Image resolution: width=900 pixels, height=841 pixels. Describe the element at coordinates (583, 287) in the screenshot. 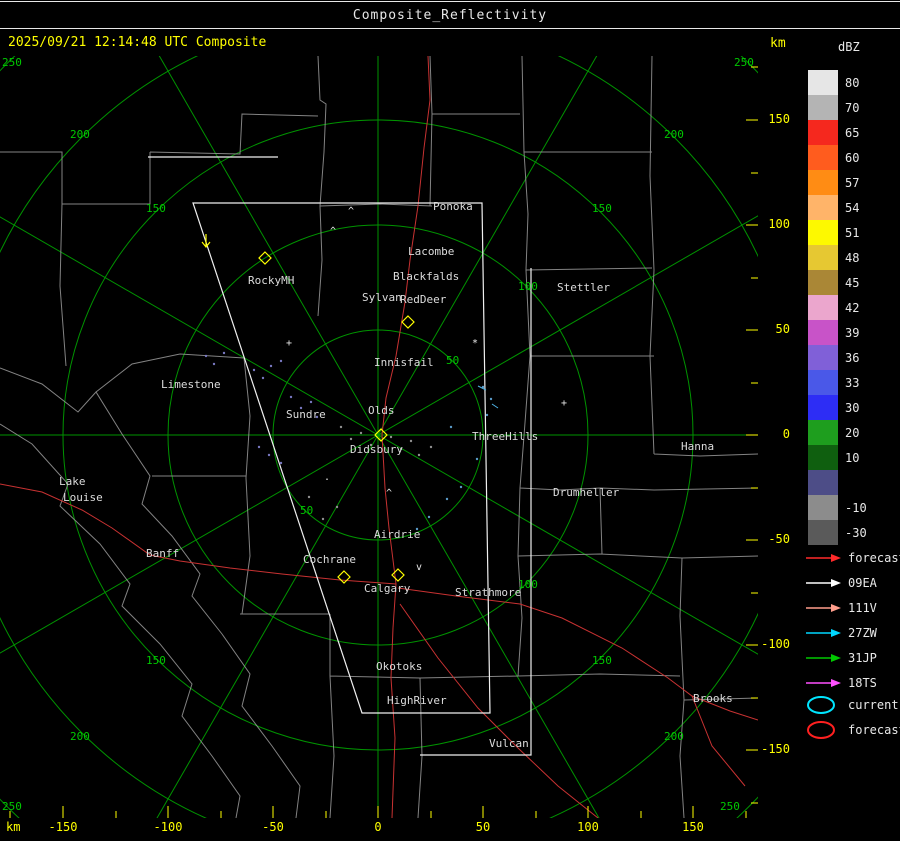

I see `town-label-stettler: Stettler` at that location.